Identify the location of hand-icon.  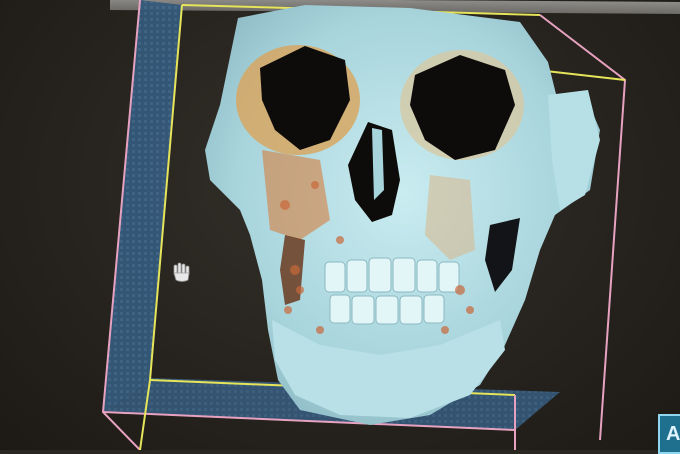
(181, 272).